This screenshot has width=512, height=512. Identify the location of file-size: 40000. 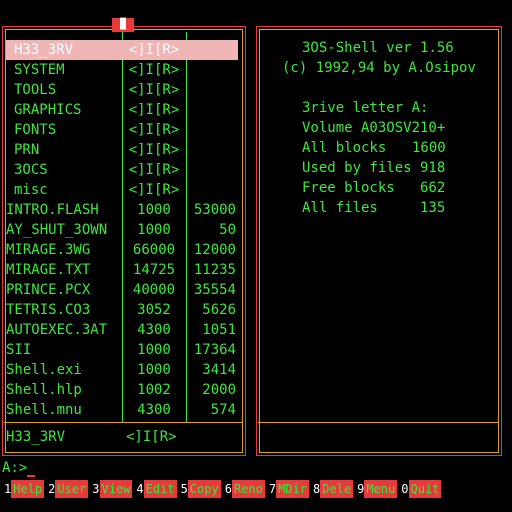
(154, 290).